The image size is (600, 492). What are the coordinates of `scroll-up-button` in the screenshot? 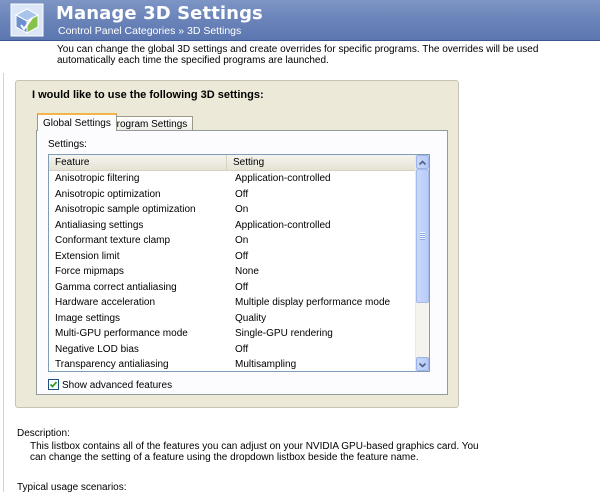 It's located at (422, 162).